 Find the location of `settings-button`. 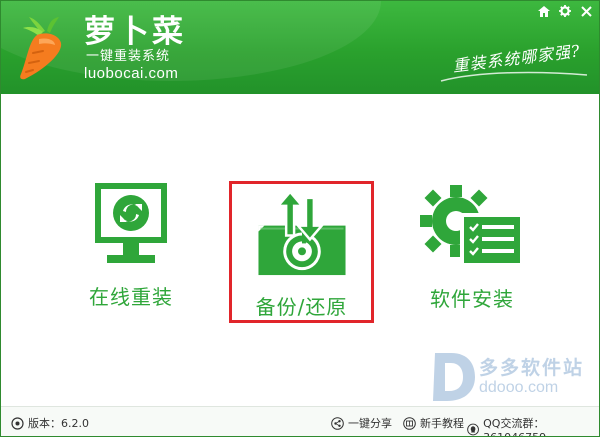

settings-button is located at coordinates (565, 11).